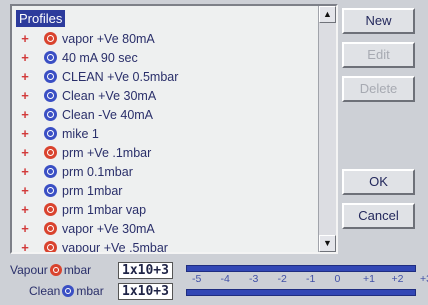  I want to click on clean-level-bar, so click(301, 292).